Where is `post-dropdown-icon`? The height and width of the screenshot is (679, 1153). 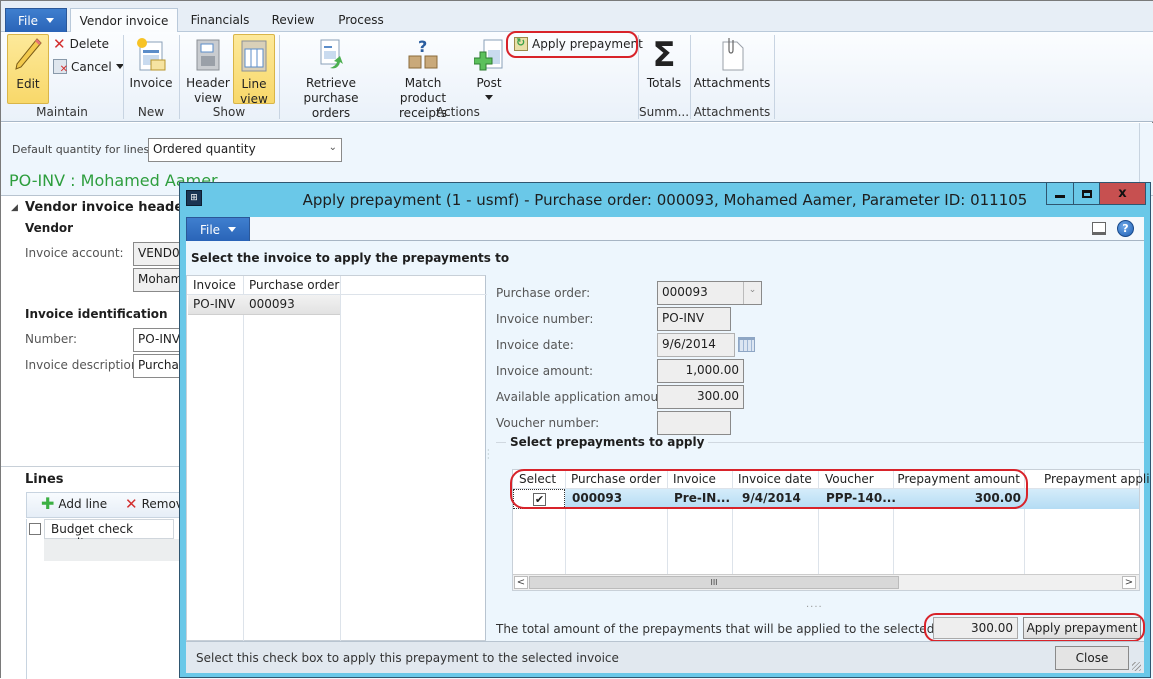 post-dropdown-icon is located at coordinates (489, 97).